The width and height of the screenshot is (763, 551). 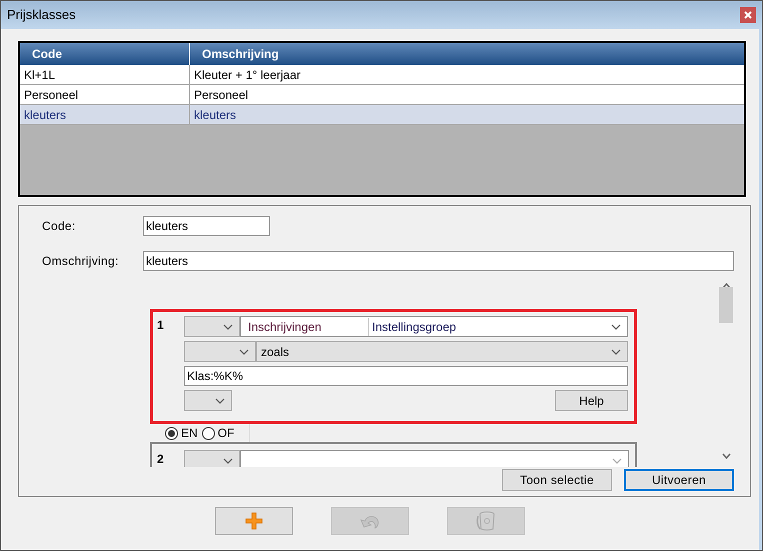 What do you see at coordinates (591, 400) in the screenshot?
I see `help-button: Help` at bounding box center [591, 400].